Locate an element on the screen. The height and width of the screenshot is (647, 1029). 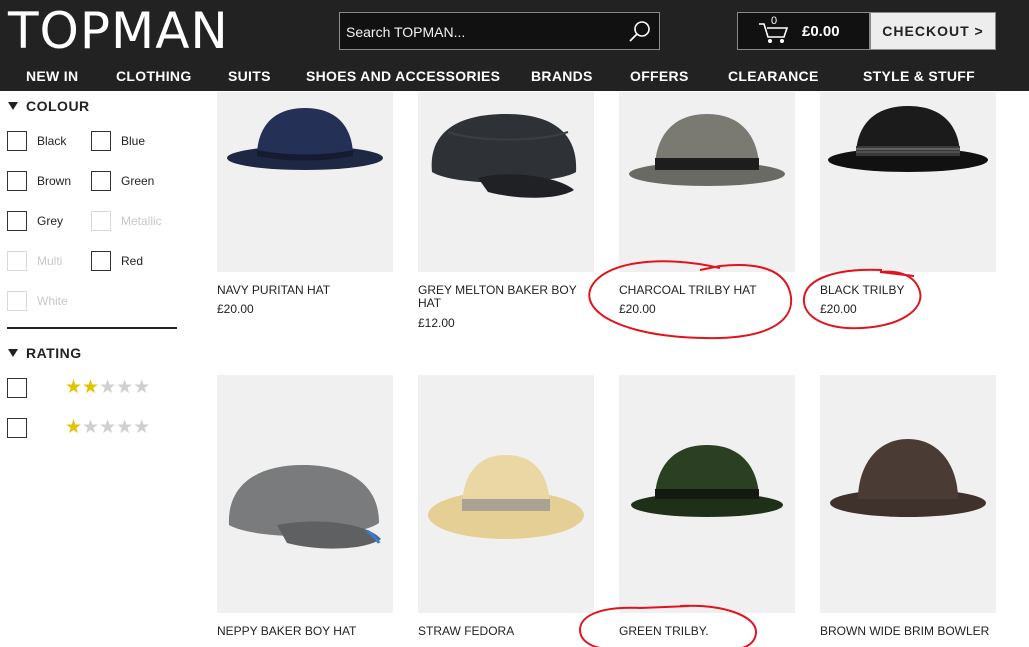
cart-button: 0 £0.00 is located at coordinates (803, 31).